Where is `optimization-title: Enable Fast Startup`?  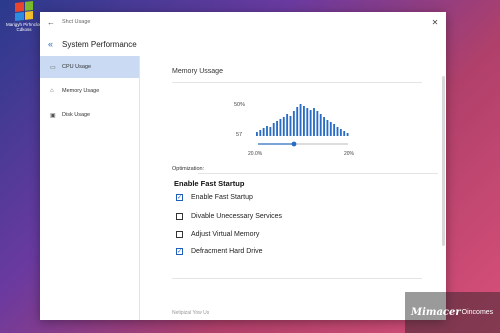 optimization-title: Enable Fast Startup is located at coordinates (209, 183).